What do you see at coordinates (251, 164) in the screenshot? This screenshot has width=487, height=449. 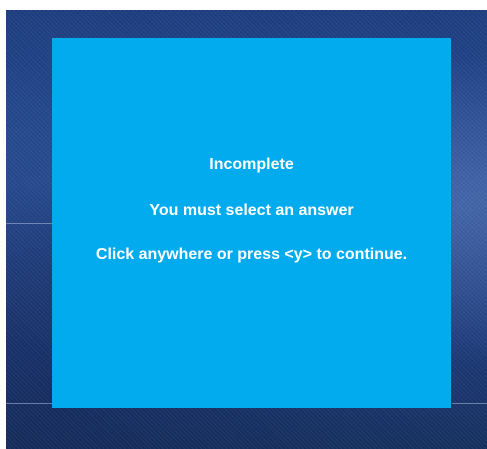 I see `dialog-title: Incomplete` at bounding box center [251, 164].